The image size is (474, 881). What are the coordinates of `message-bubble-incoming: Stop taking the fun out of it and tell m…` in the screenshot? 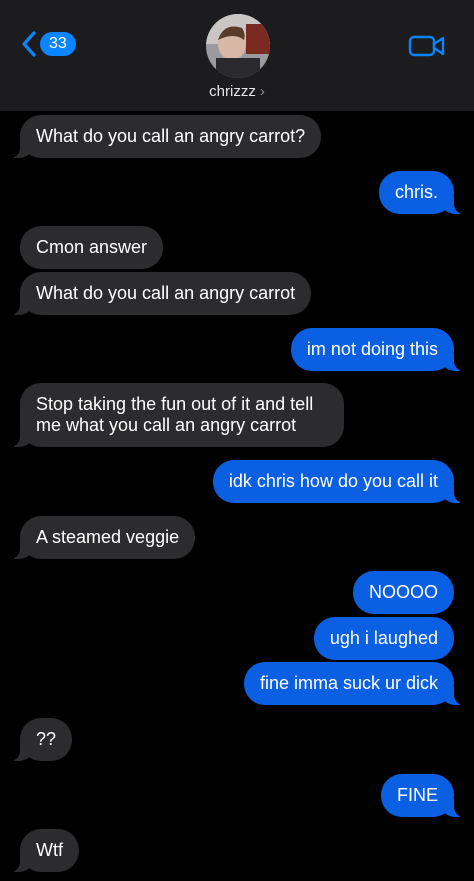 It's located at (177, 415).